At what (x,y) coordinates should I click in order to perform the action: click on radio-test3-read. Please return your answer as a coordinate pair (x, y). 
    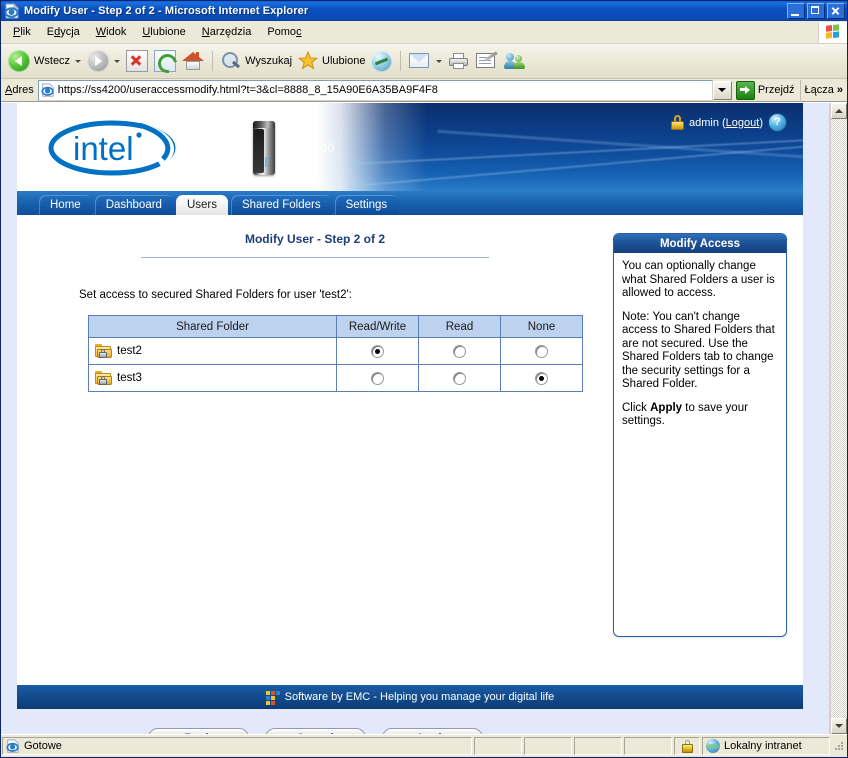
    Looking at the image, I should click on (459, 378).